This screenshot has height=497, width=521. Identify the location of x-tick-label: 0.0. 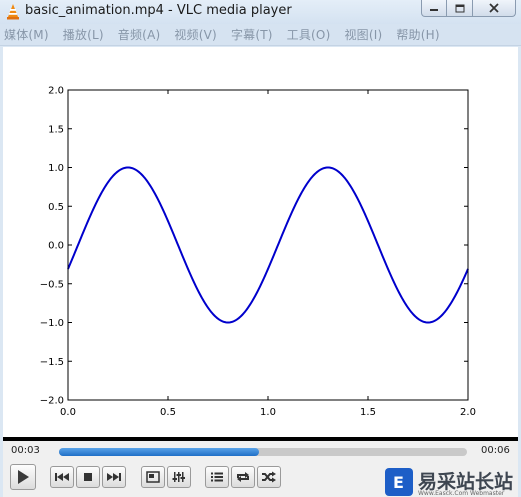
(68, 412).